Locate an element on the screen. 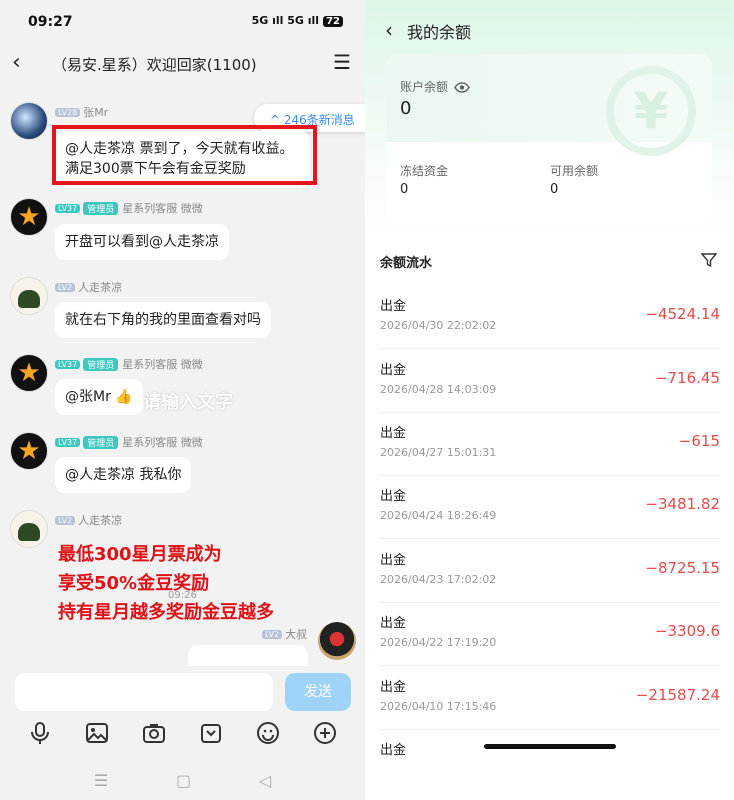 Image resolution: width=734 pixels, height=800 pixels. chat-header: ‹ （易安.星系）欢迎回家(1100) ☰ is located at coordinates (182, 64).